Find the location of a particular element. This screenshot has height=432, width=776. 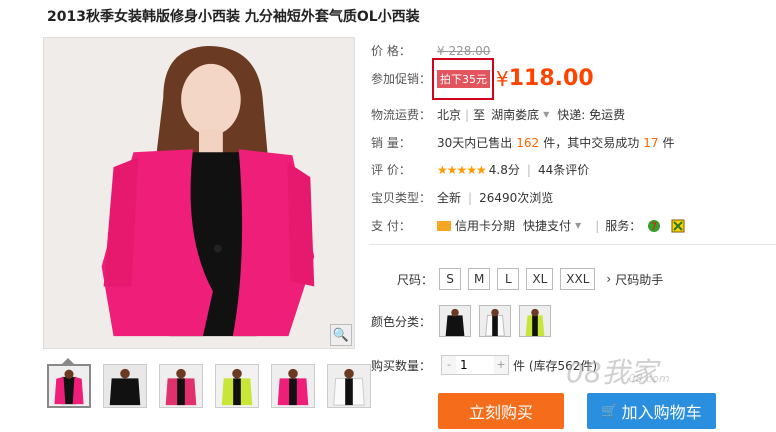

quantity-stepper: - + is located at coordinates (475, 365).